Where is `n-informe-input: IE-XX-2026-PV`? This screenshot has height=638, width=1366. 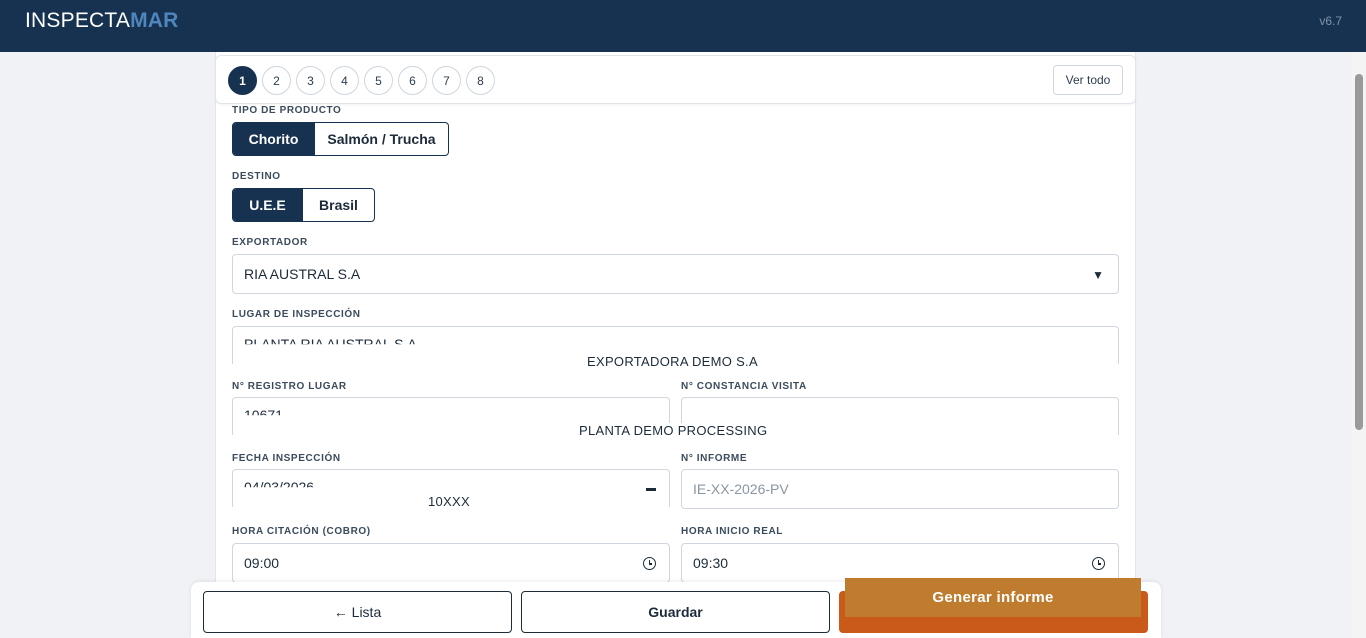 n-informe-input: IE-XX-2026-PV is located at coordinates (900, 489).